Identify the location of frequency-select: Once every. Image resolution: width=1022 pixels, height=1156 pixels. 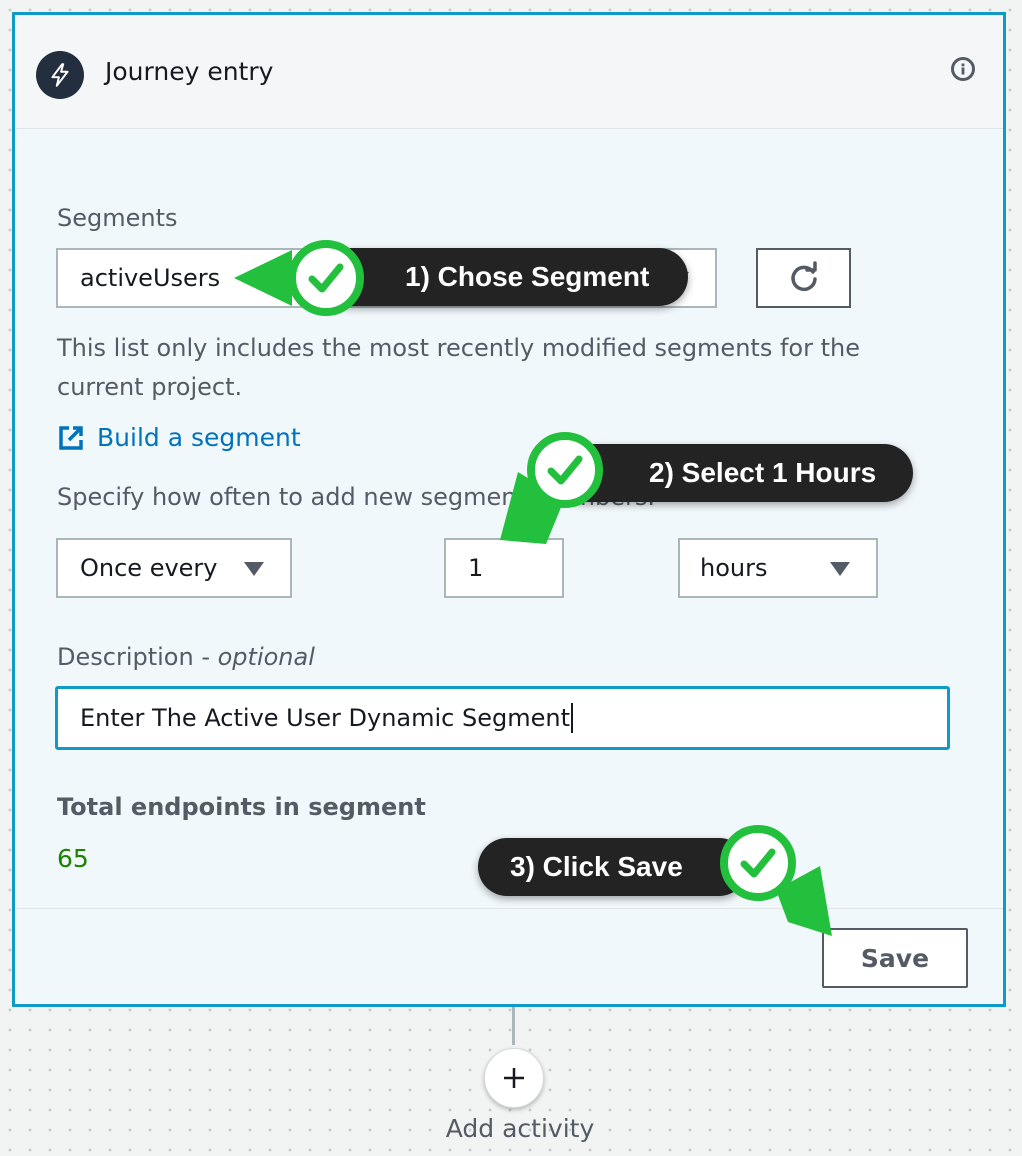
(174, 568).